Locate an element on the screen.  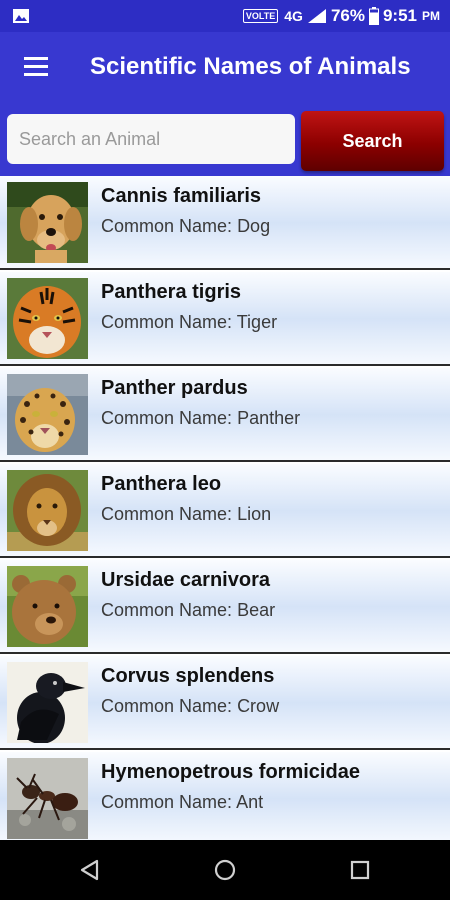
common-name: Common Name: Tiger is located at coordinates (189, 322).